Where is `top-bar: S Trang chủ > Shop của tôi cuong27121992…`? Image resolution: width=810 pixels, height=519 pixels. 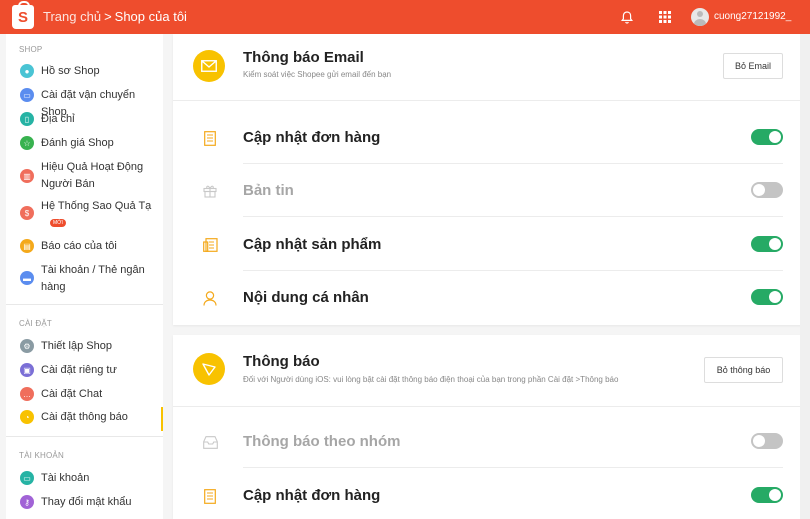
top-bar: S Trang chủ > Shop của tôi cuong27121992… is located at coordinates (405, 17).